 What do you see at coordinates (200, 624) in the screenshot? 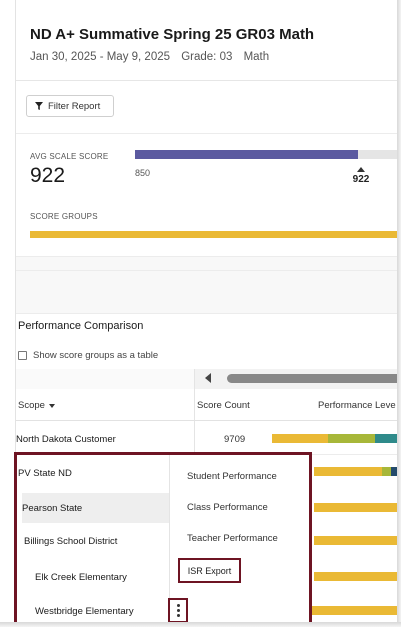
I see `window-shadow-bottom` at bounding box center [200, 624].